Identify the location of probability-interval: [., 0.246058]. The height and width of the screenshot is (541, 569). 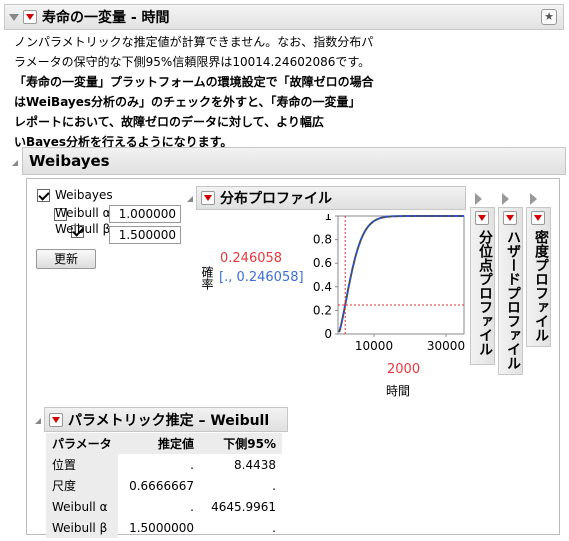
(261, 277).